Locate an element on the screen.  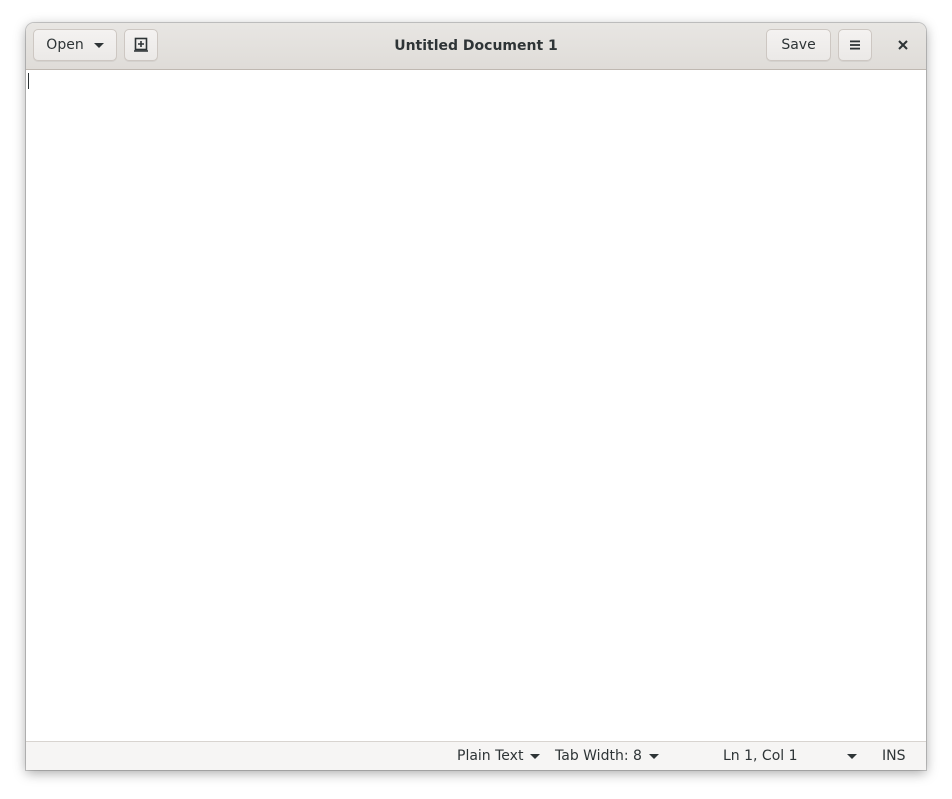
hamburger-menu-icon is located at coordinates (855, 45).